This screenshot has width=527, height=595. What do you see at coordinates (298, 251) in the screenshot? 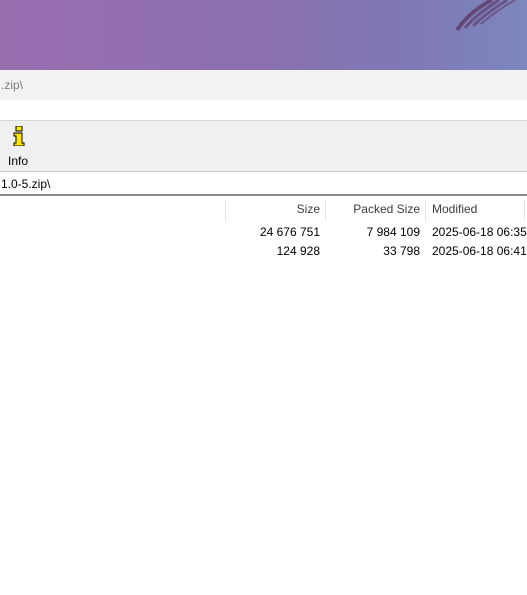
I see `cell-size: 124 928` at bounding box center [298, 251].